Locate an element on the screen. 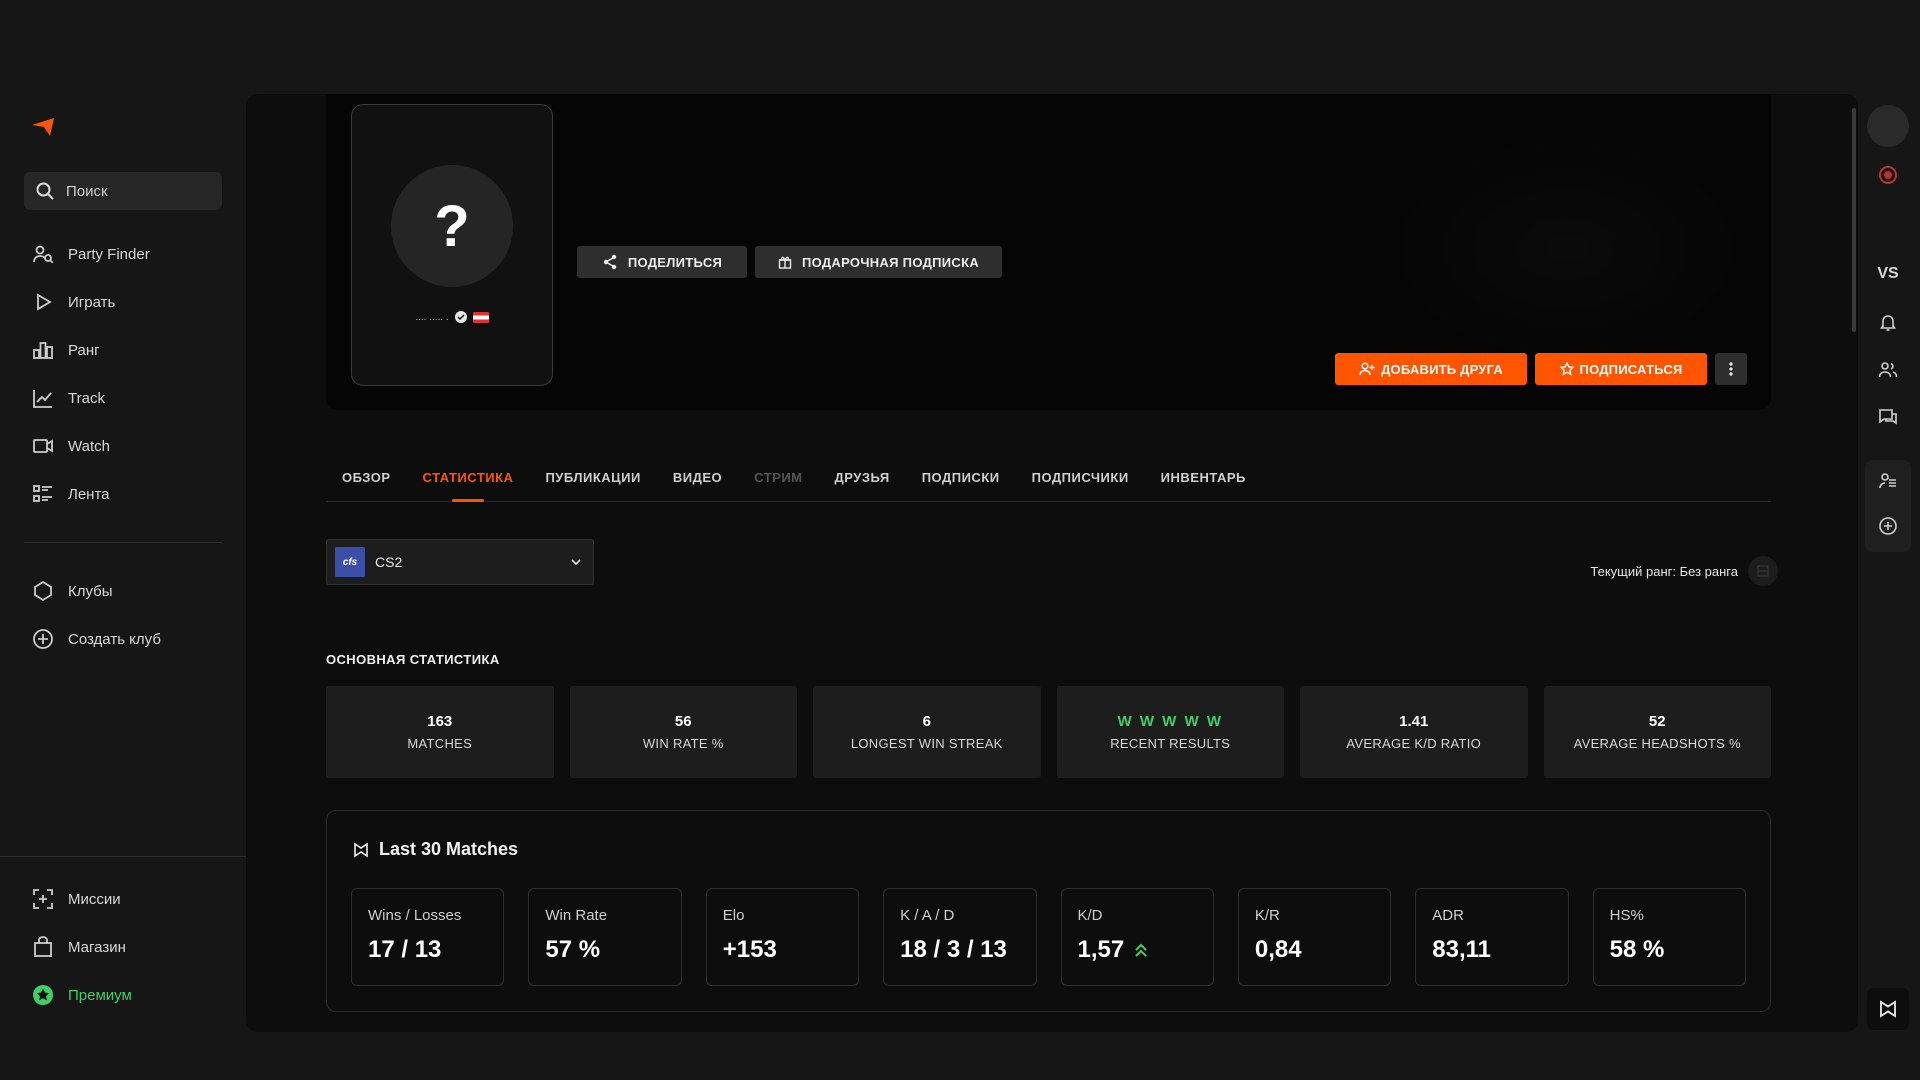  tab-video: ВИДЕО is located at coordinates (697, 477).